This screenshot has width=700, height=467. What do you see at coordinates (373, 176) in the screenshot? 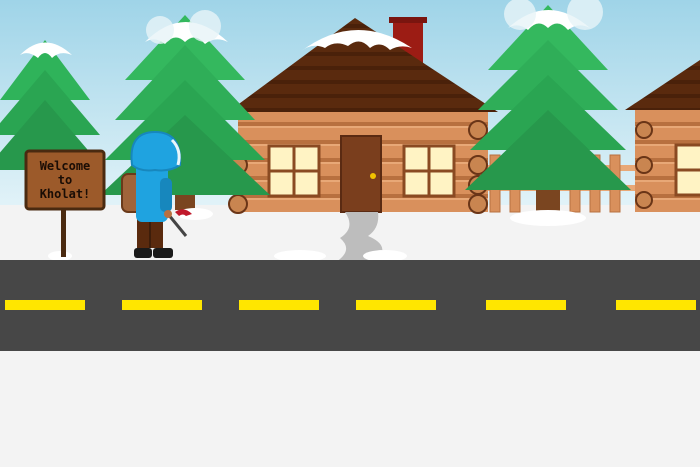
I see `door-knob` at bounding box center [373, 176].